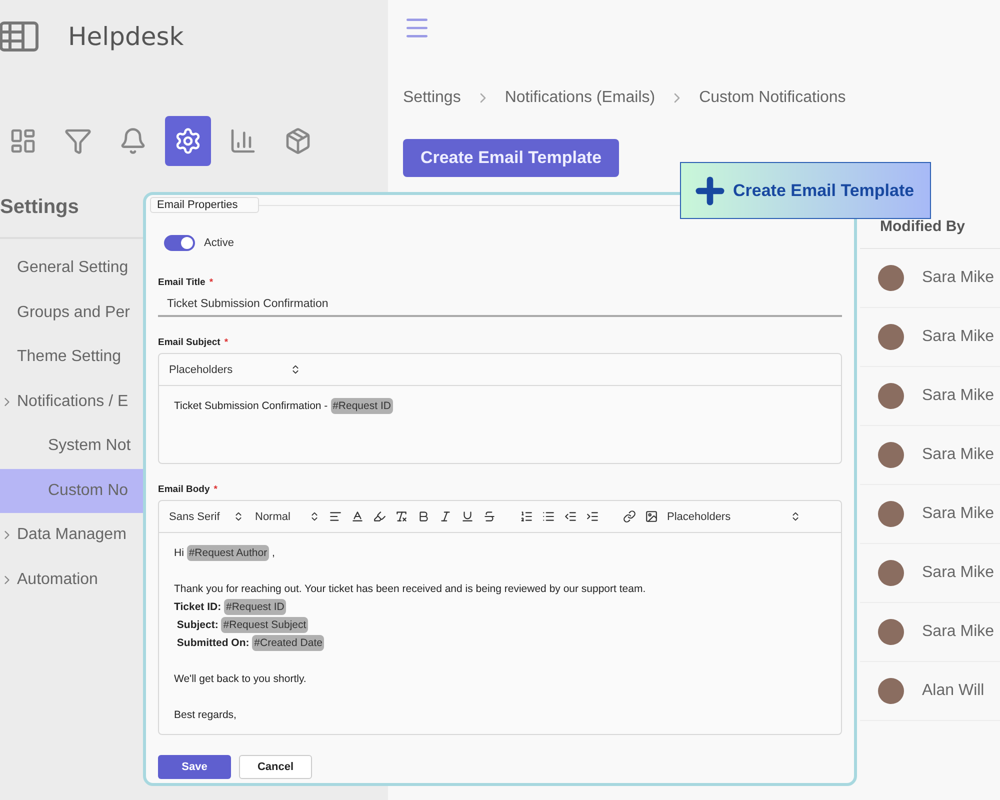 The height and width of the screenshot is (800, 1000). Describe the element at coordinates (182, 282) in the screenshot. I see `field-label: Email Title` at that location.